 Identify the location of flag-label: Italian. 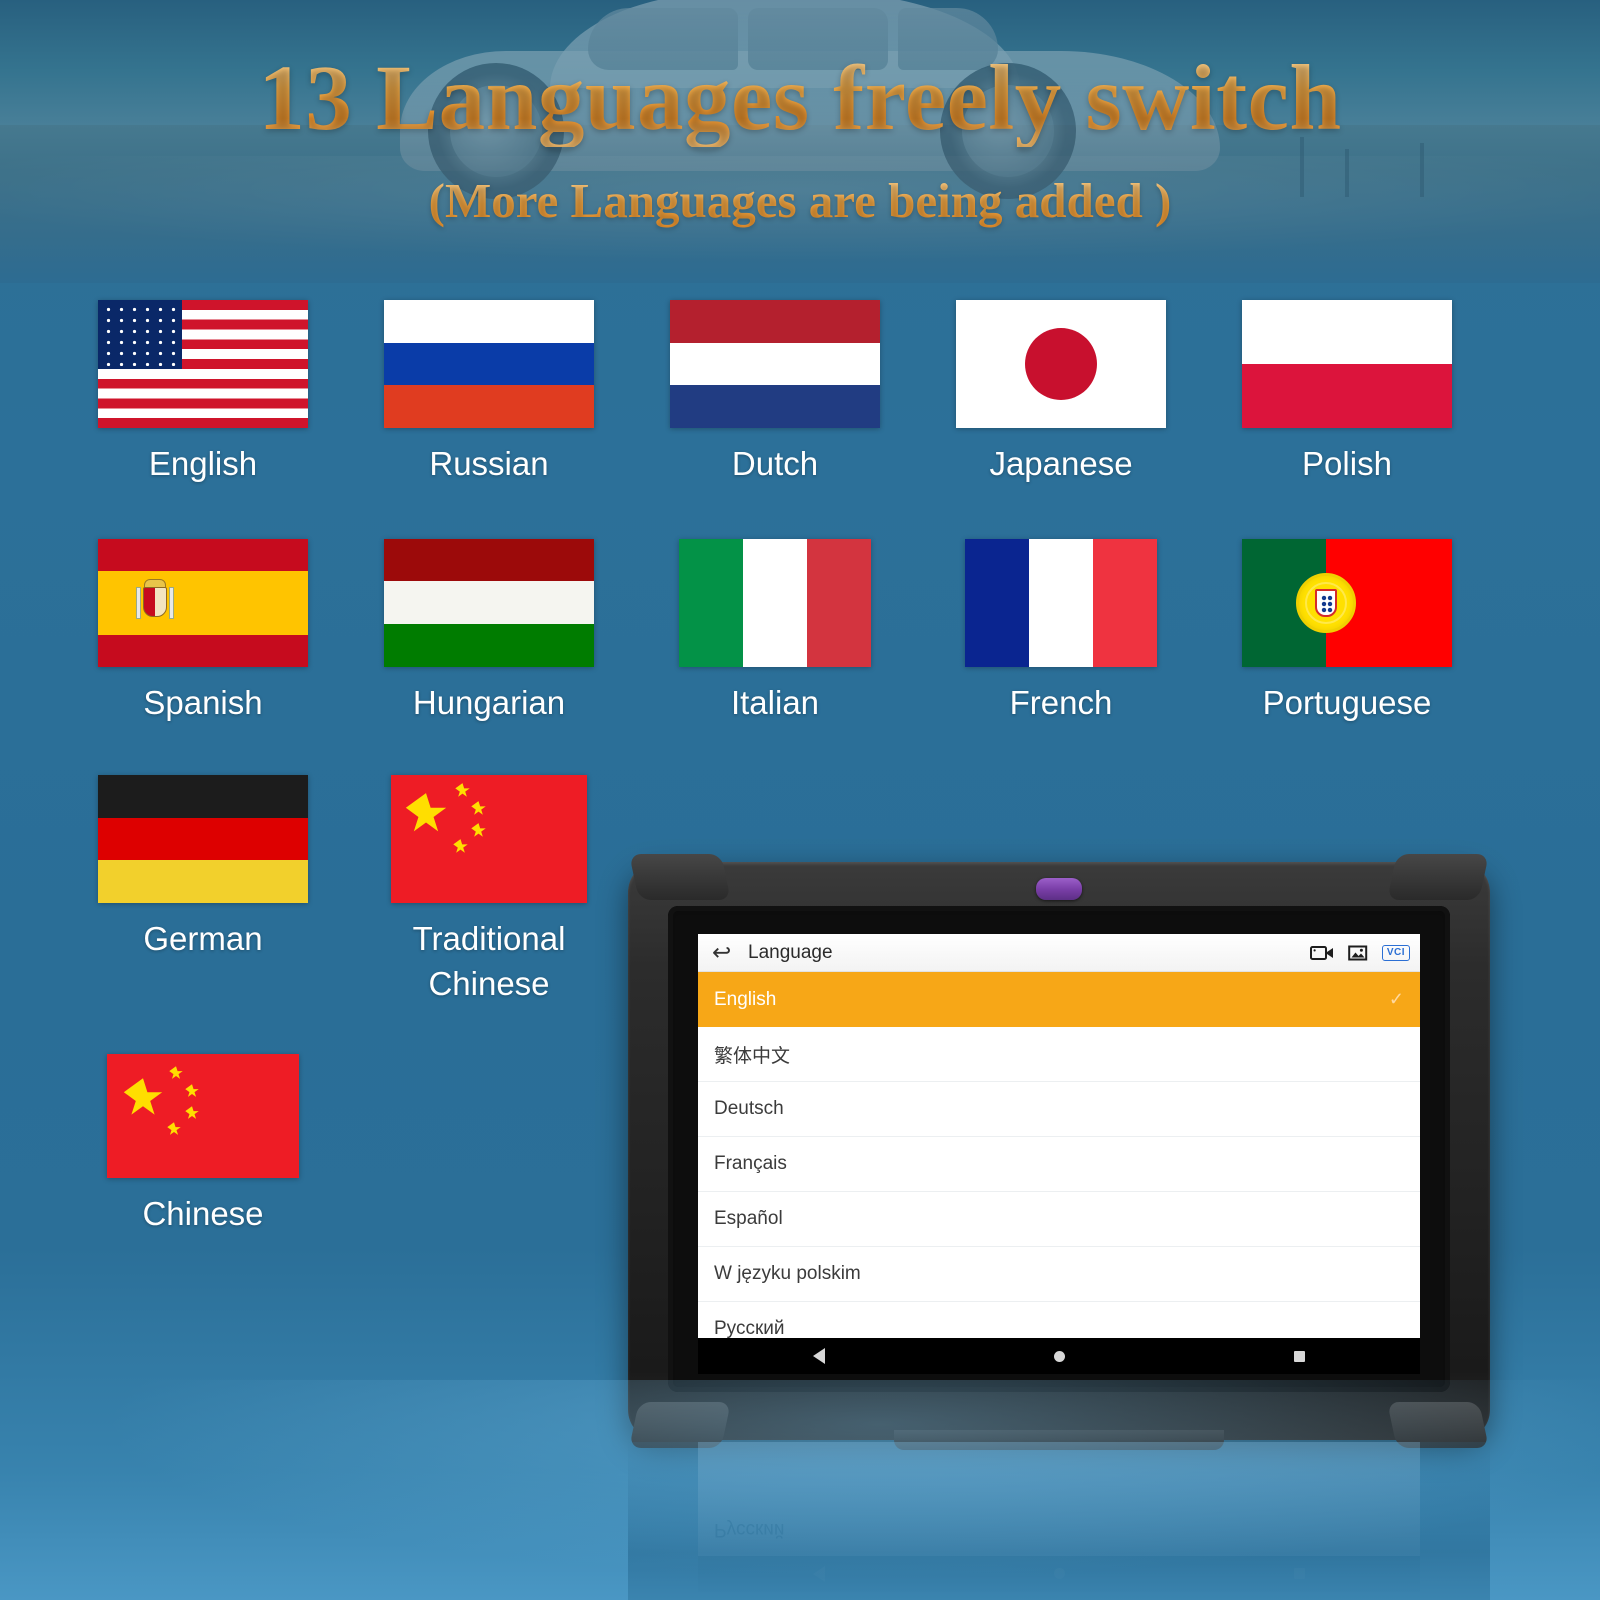
(775, 702).